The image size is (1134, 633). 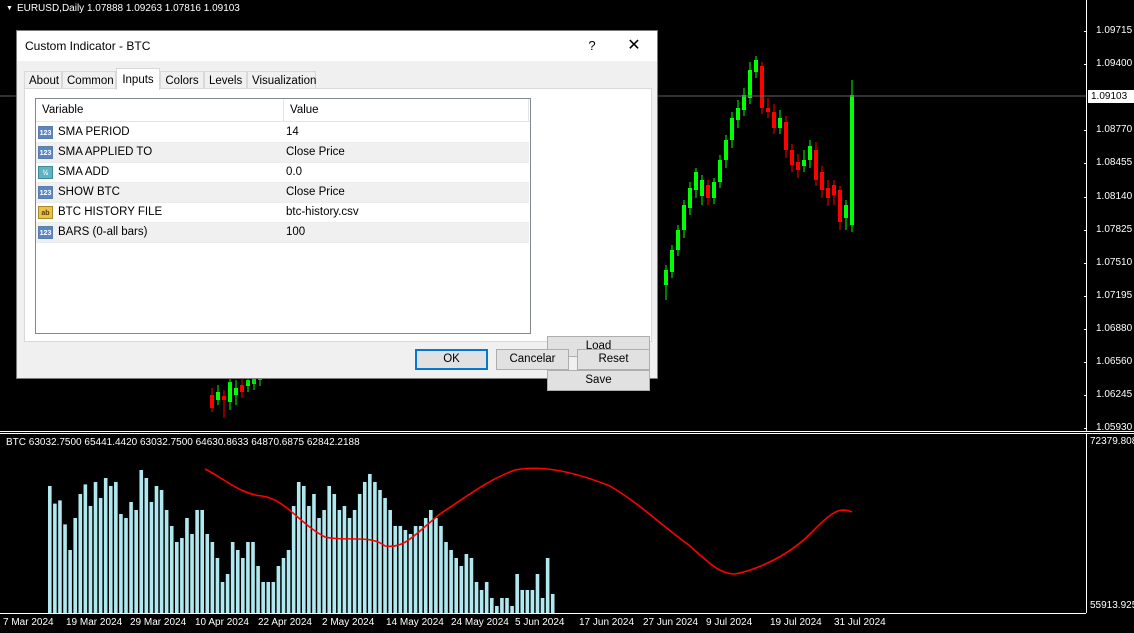 What do you see at coordinates (1114, 262) in the screenshot?
I see `price-label: 1.07510` at bounding box center [1114, 262].